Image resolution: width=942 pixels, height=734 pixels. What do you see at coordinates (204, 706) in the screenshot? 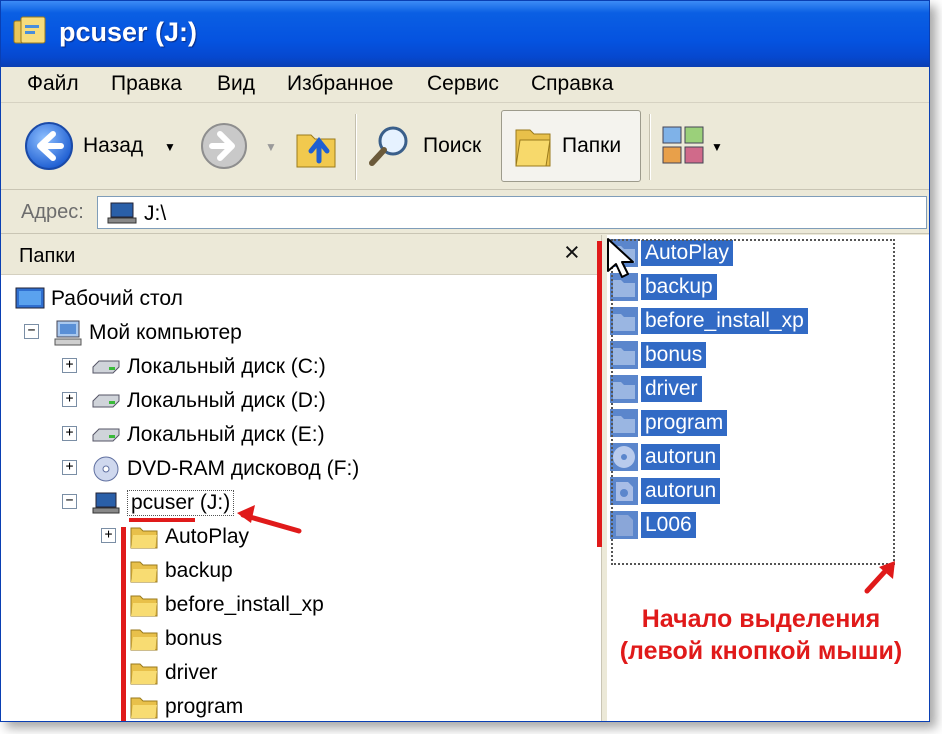
I see `tree-item-label: program` at bounding box center [204, 706].